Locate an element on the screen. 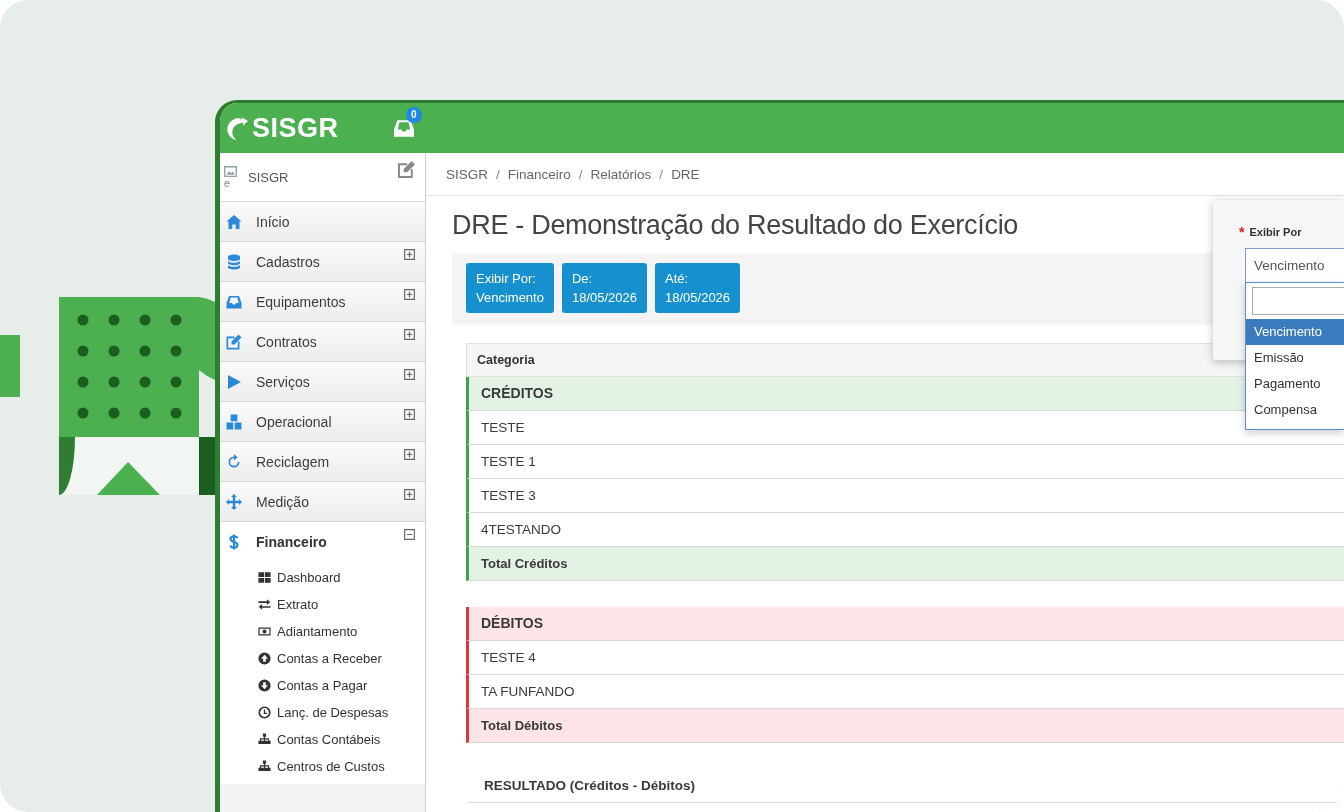  breadcrumb-link: Financeiro is located at coordinates (539, 174).